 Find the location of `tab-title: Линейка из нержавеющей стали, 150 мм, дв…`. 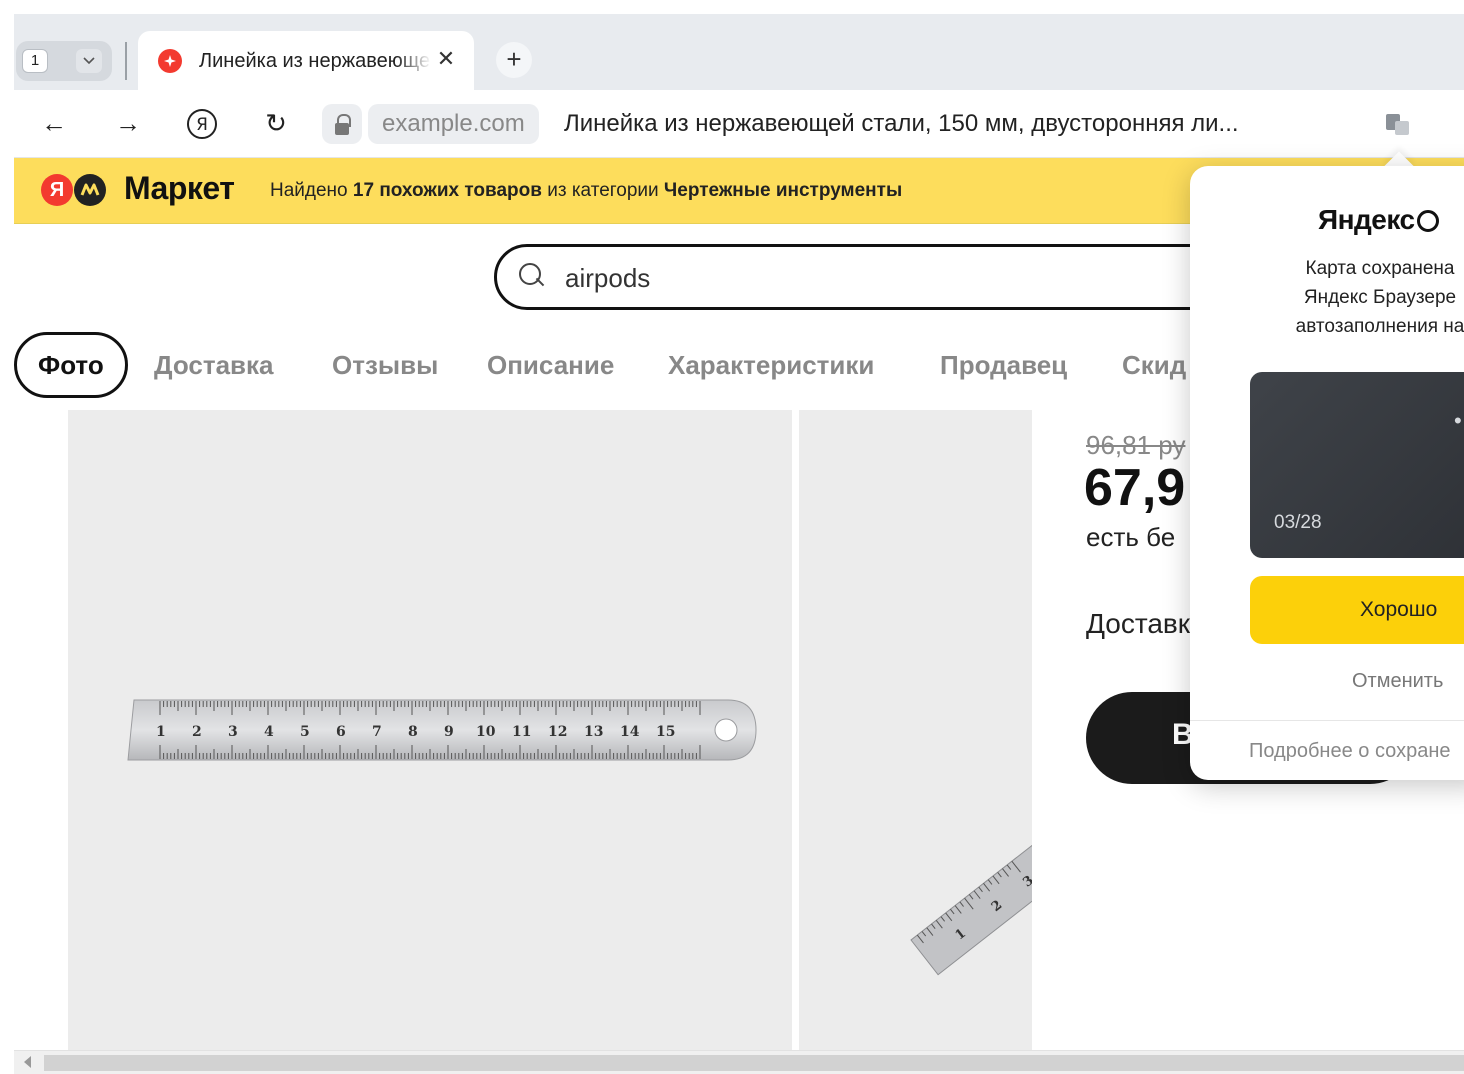

tab-title: Линейка из нержавеющей стали, 150 мм, дв… is located at coordinates (315, 61).